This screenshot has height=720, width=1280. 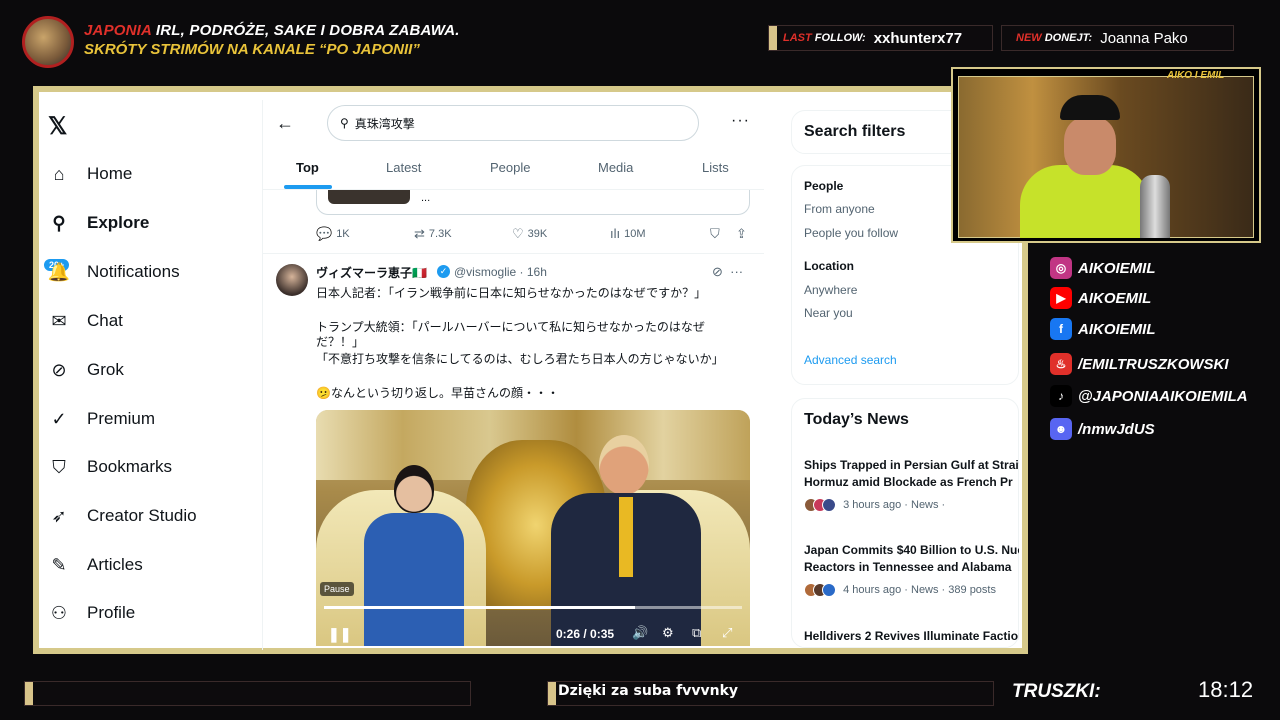 I want to click on clock: 18:12, so click(x=1226, y=689).